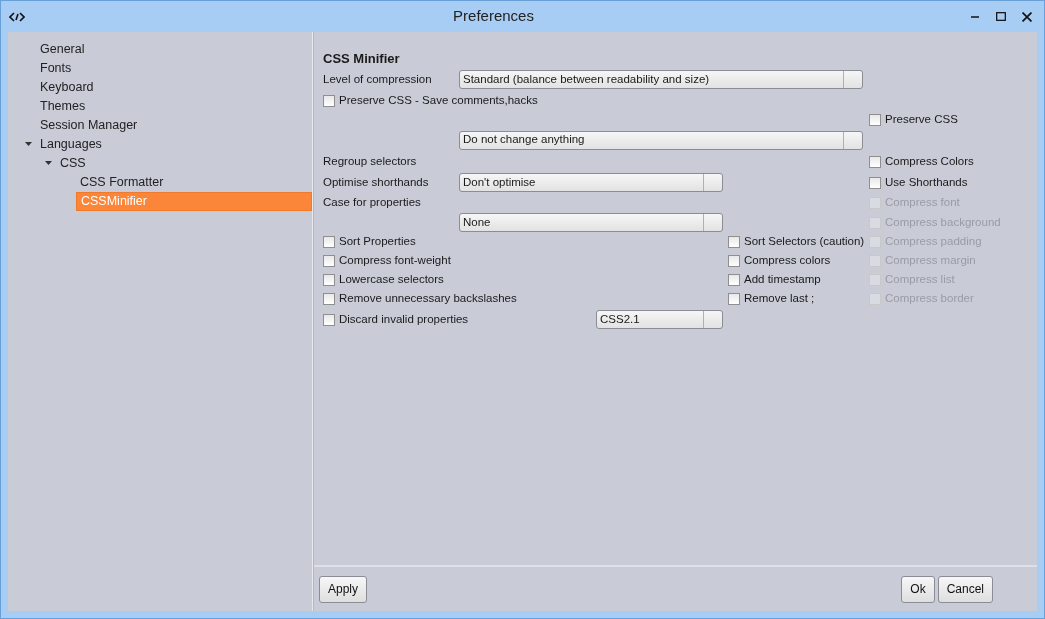  Describe the element at coordinates (160, 144) in the screenshot. I see `tree-item: Languages` at that location.